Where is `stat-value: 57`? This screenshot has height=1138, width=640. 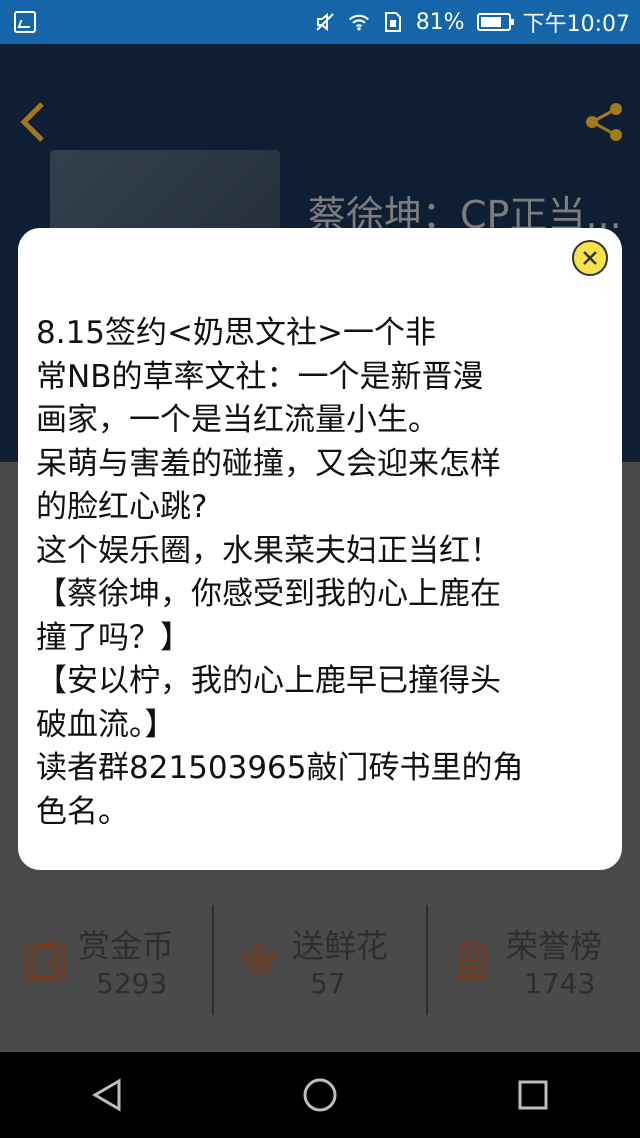
stat-value: 57 is located at coordinates (328, 983).